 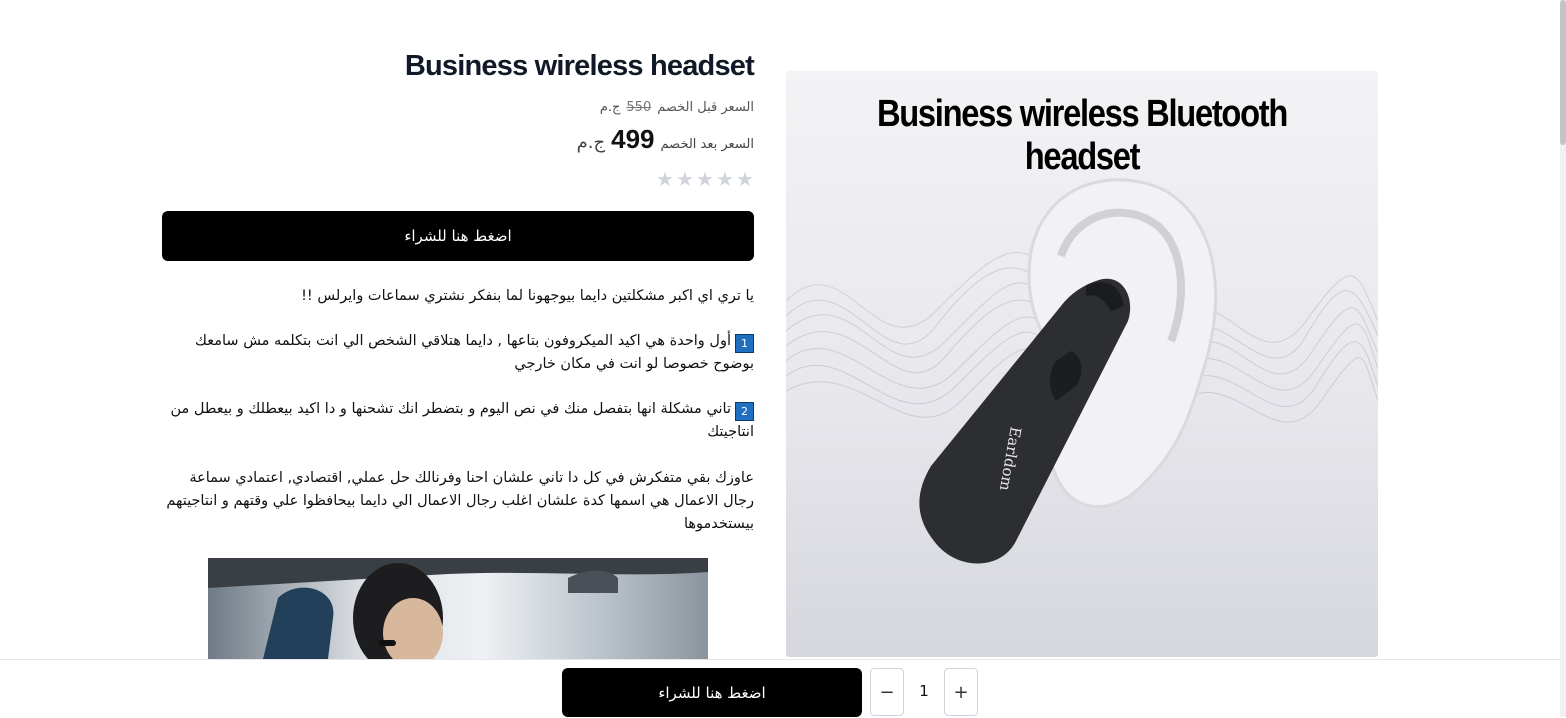 I want to click on quantity-decrease-button: −, so click(x=887, y=692).